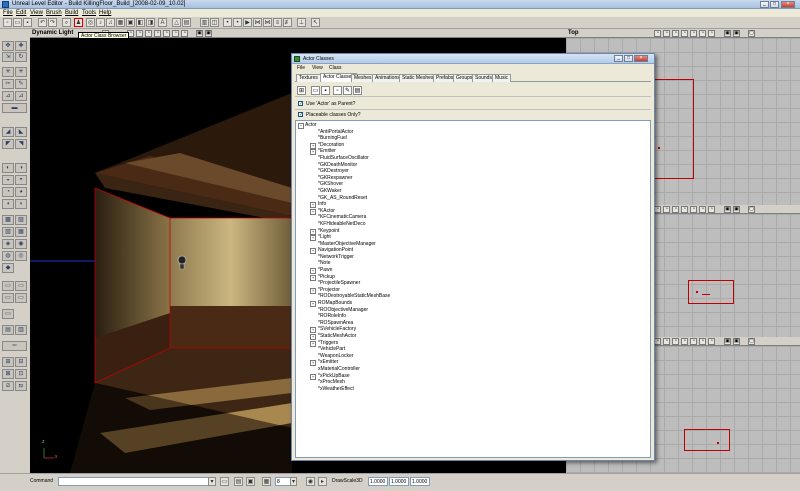  Describe the element at coordinates (702, 209) in the screenshot. I see `side-viewport-eye-icon: ◔` at that location.